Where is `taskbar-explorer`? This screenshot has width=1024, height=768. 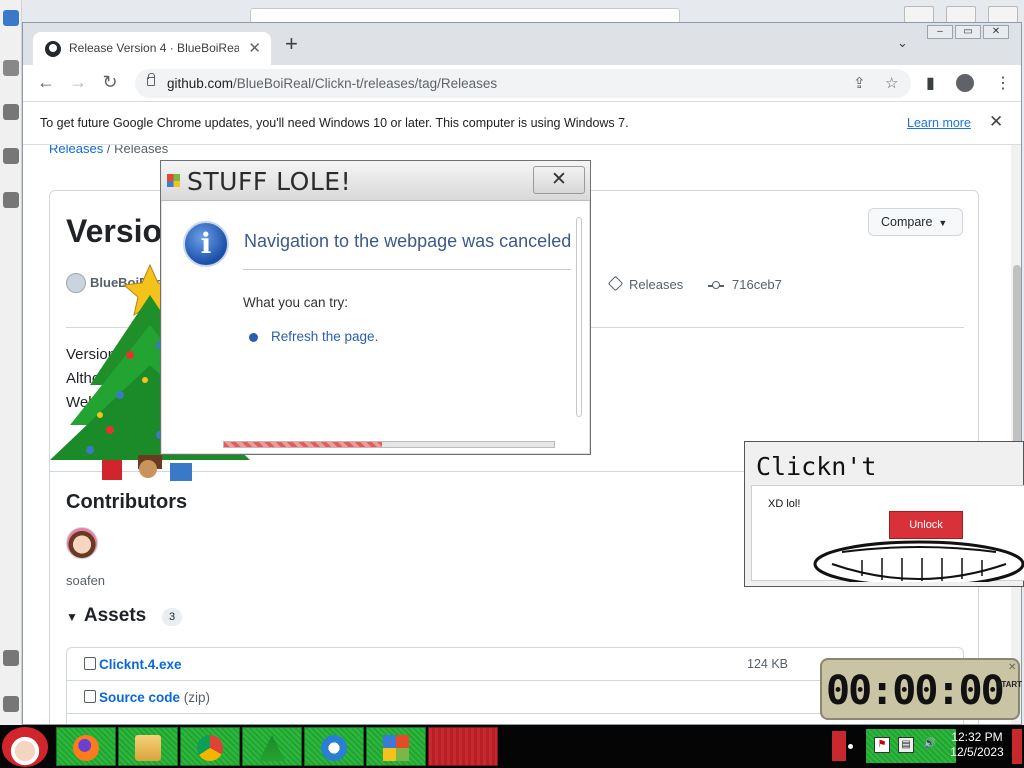
taskbar-explorer is located at coordinates (148, 746).